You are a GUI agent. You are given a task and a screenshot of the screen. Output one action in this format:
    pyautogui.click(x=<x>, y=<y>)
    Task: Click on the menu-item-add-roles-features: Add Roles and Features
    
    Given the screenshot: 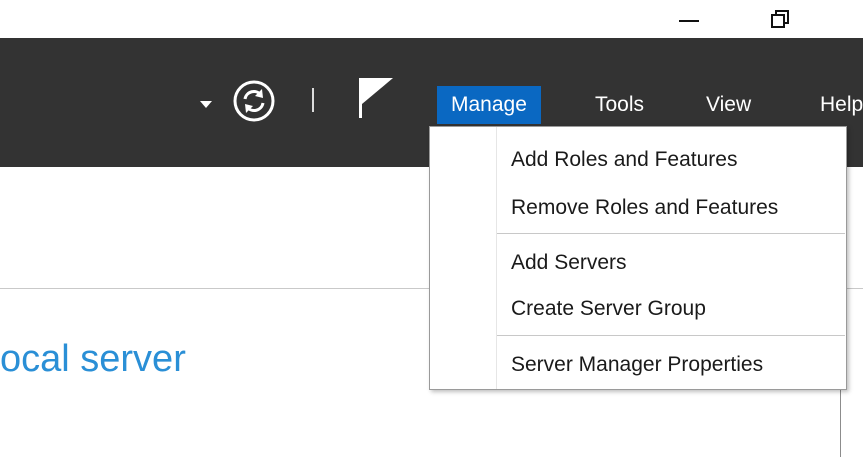 What is the action you would take?
    pyautogui.click(x=671, y=160)
    